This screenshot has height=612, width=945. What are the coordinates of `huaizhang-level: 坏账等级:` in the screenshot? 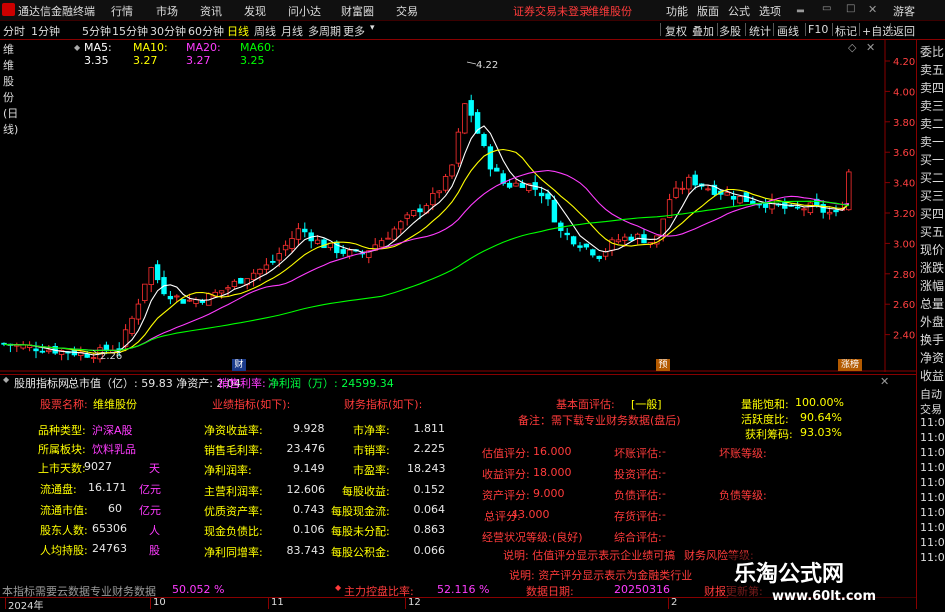 It's located at (743, 453).